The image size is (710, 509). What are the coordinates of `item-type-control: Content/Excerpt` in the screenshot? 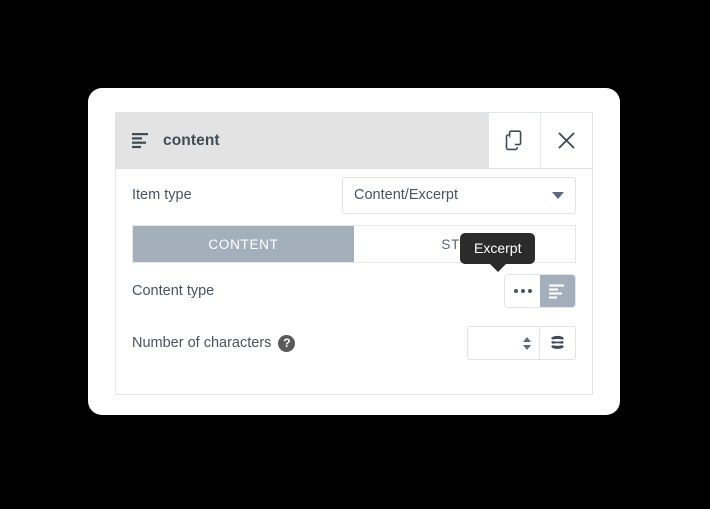 It's located at (459, 195).